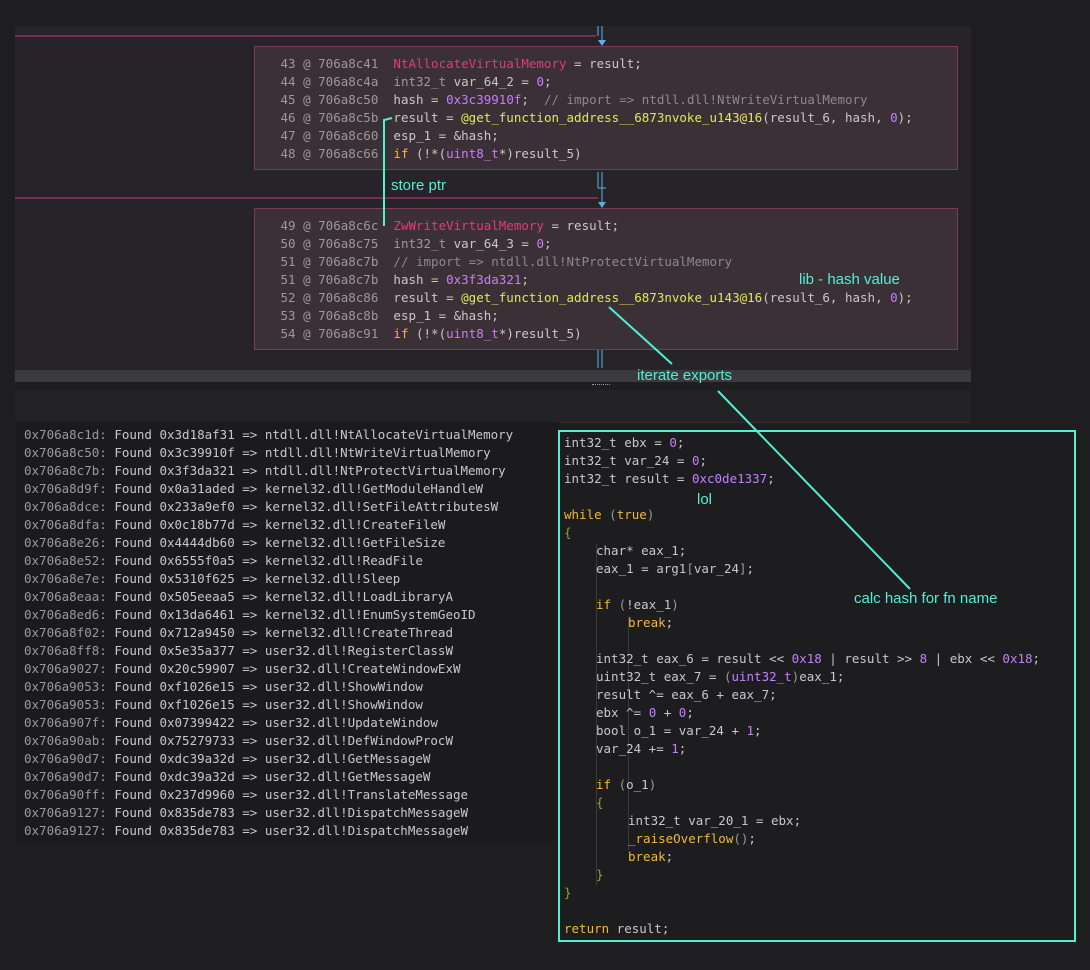 The width and height of the screenshot is (1090, 970). What do you see at coordinates (401, 153) in the screenshot?
I see `code-token: if` at bounding box center [401, 153].